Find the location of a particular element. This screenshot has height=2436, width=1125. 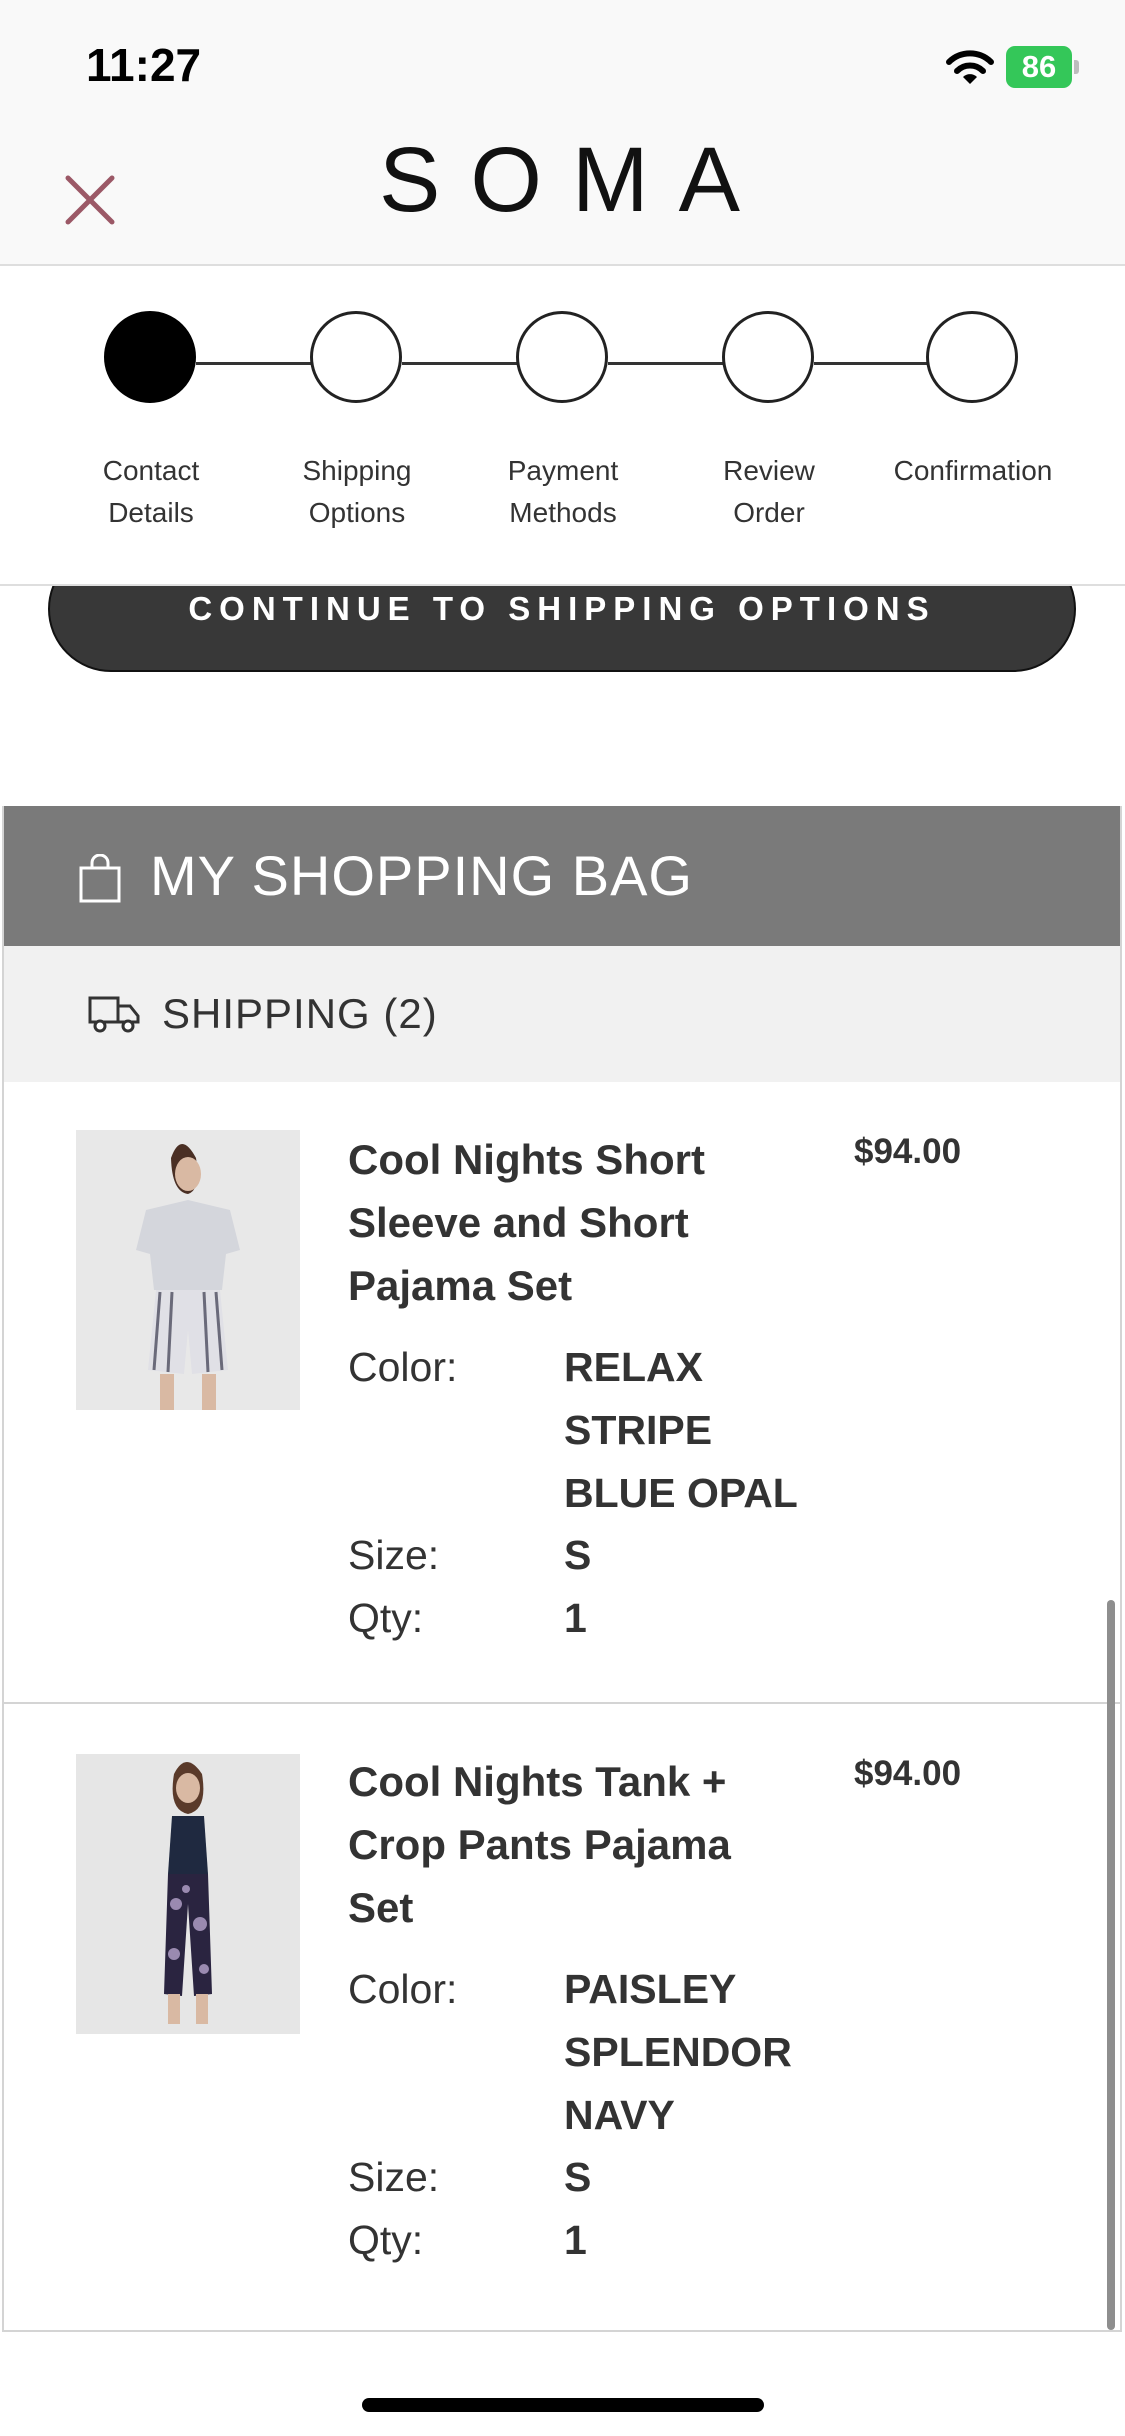

step-indicator-active is located at coordinates (150, 357).